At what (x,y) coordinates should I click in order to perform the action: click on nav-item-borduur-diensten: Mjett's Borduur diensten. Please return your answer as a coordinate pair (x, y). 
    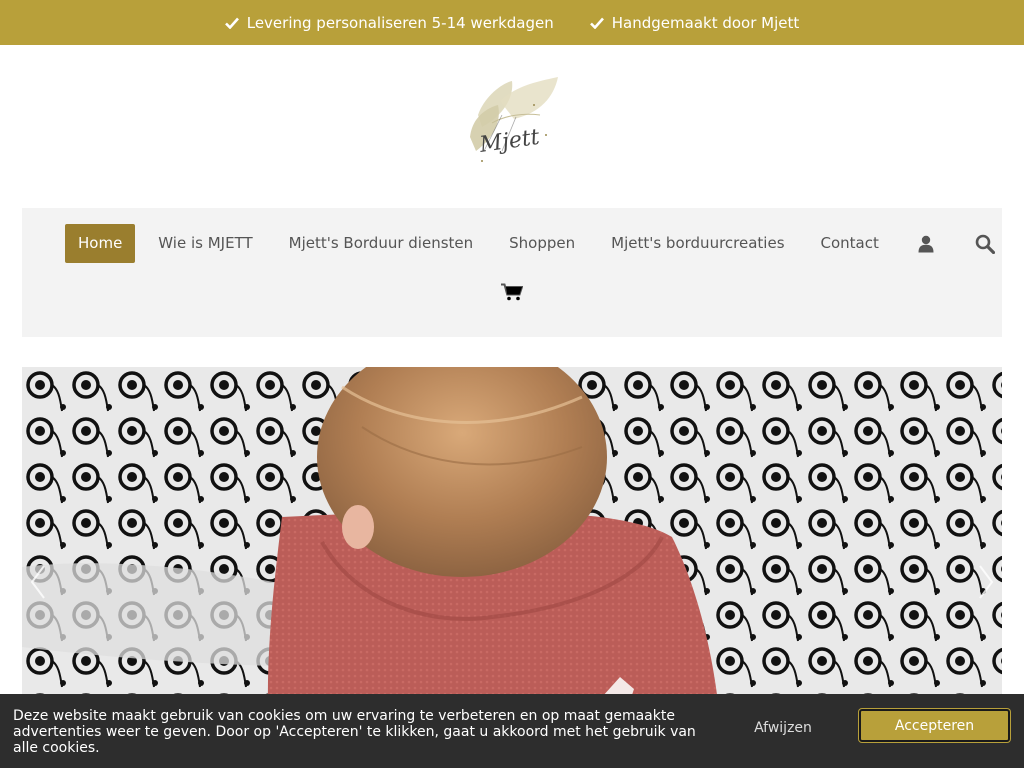
    Looking at the image, I should click on (381, 243).